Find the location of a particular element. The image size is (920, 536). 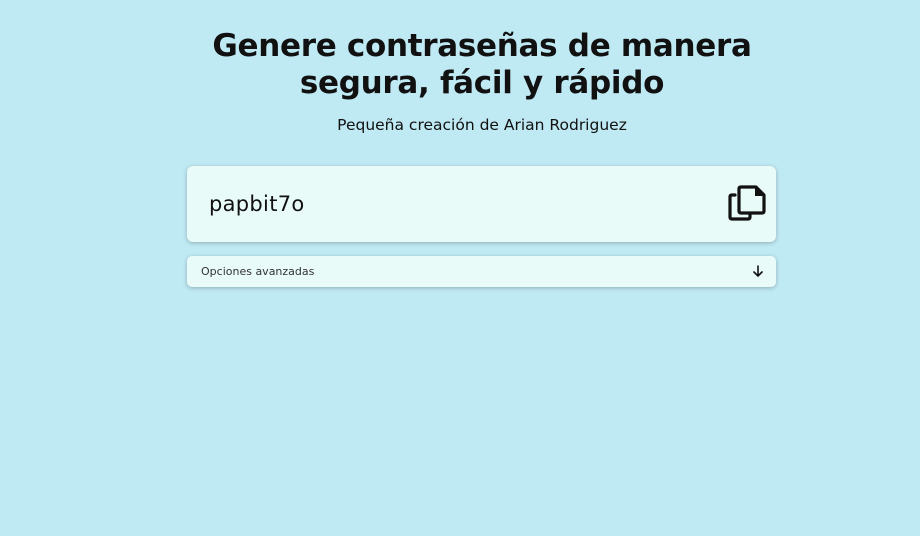

page-title-line-1: Genere contraseñas de manera is located at coordinates (482, 46).